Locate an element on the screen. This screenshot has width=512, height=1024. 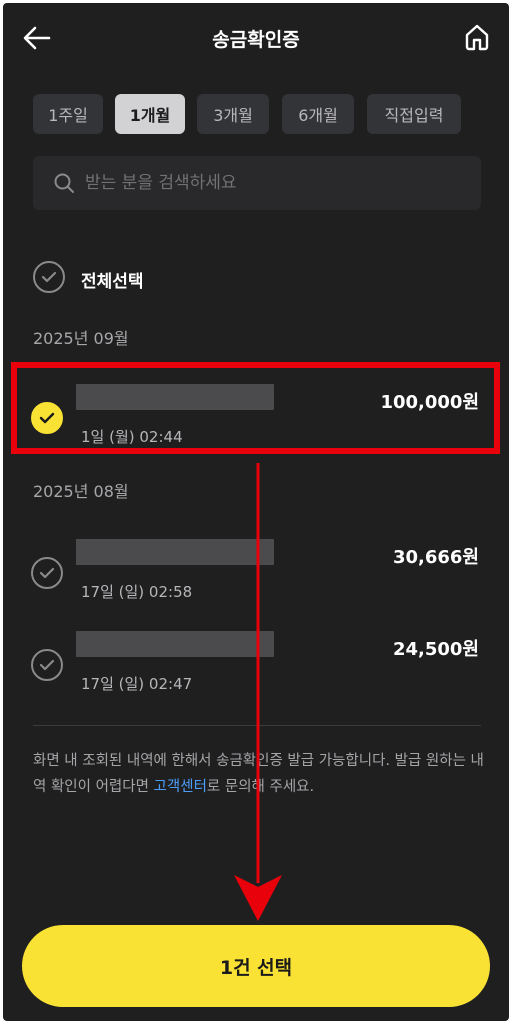
search-box is located at coordinates (257, 183).